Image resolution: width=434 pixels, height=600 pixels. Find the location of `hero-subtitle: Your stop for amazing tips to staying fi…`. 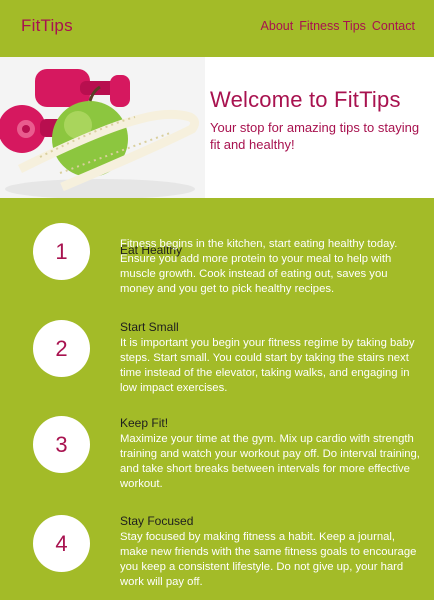

hero-subtitle: Your stop for amazing tips to staying fi… is located at coordinates (315, 136).